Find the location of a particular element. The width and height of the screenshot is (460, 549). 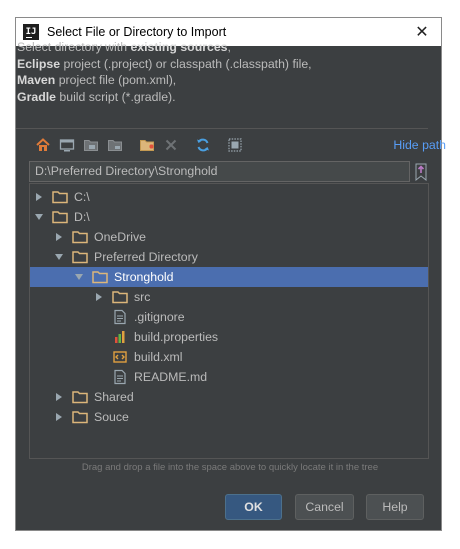

tree-row: OneDrive is located at coordinates (229, 237).